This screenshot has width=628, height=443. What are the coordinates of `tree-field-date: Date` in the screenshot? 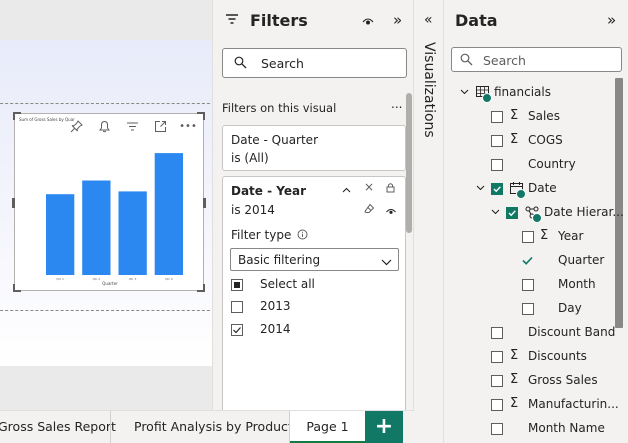 It's located at (529, 190).